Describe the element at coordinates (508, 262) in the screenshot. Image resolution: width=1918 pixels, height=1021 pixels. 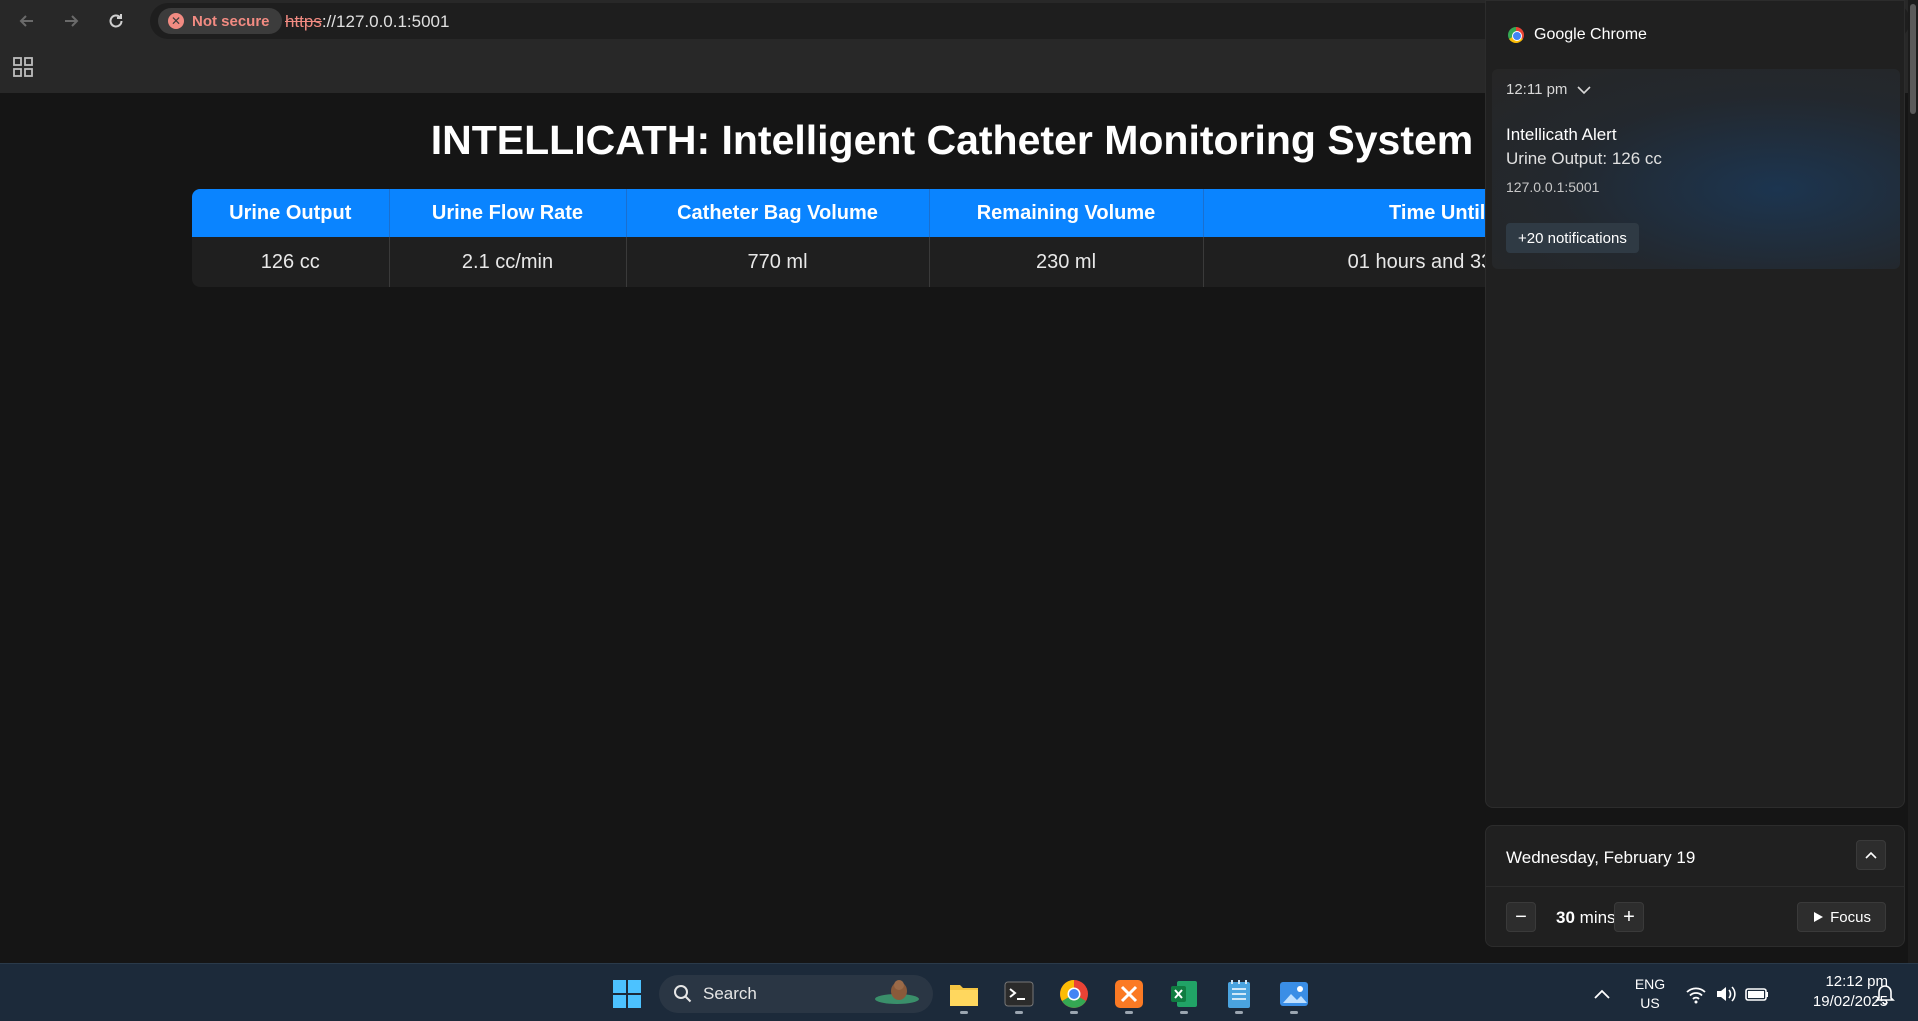
I see `table-cell: 2.1 cc/min` at that location.